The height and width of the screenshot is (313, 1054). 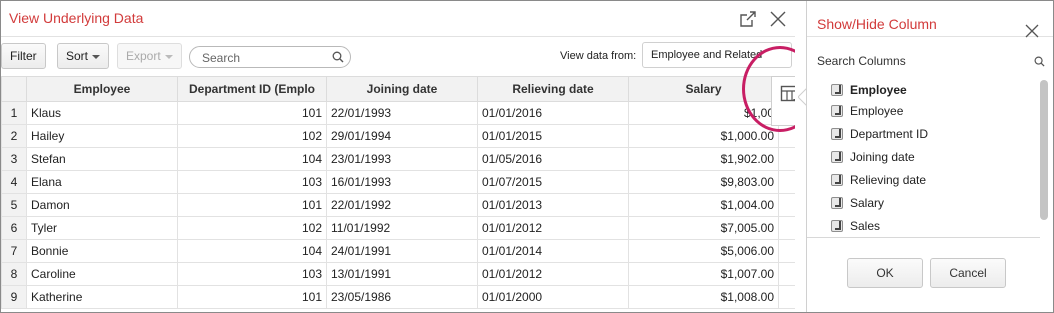 What do you see at coordinates (553, 136) in the screenshot?
I see `cell-relieving-date: 01/01/2015` at bounding box center [553, 136].